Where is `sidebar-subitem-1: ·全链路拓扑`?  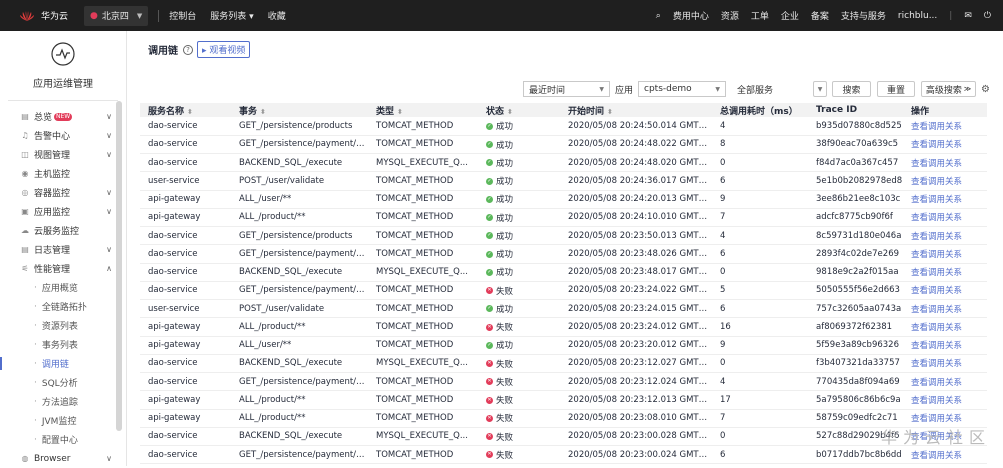 sidebar-subitem-1: ·全链路拓扑 is located at coordinates (63, 306).